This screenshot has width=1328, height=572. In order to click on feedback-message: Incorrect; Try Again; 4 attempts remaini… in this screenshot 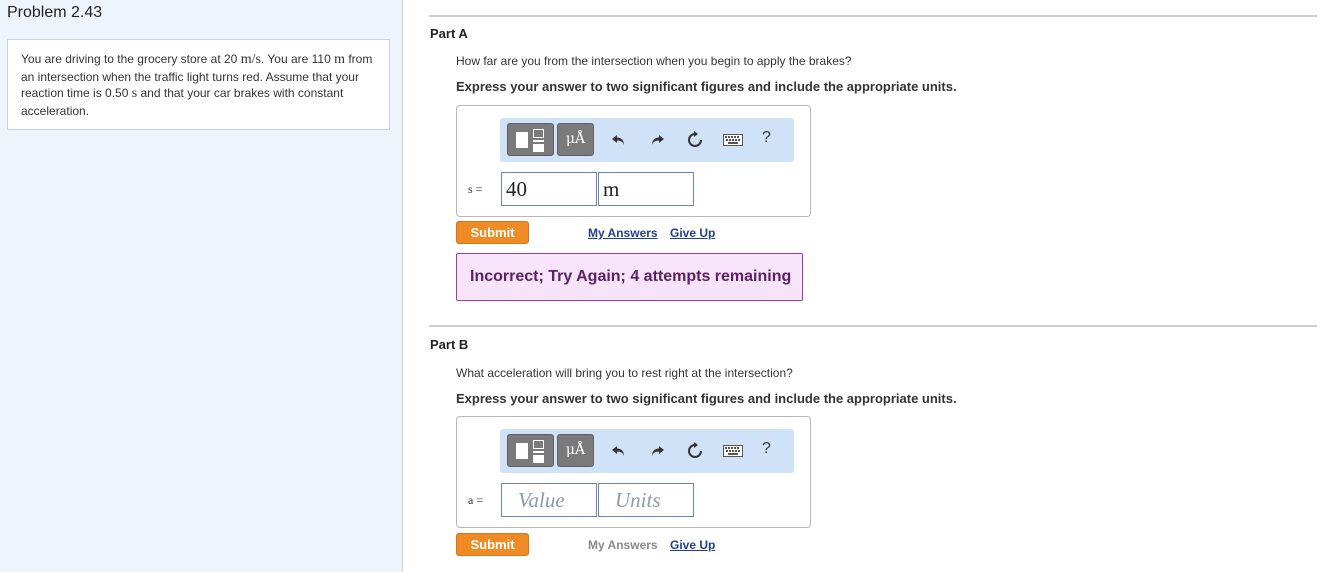, I will do `click(629, 277)`.